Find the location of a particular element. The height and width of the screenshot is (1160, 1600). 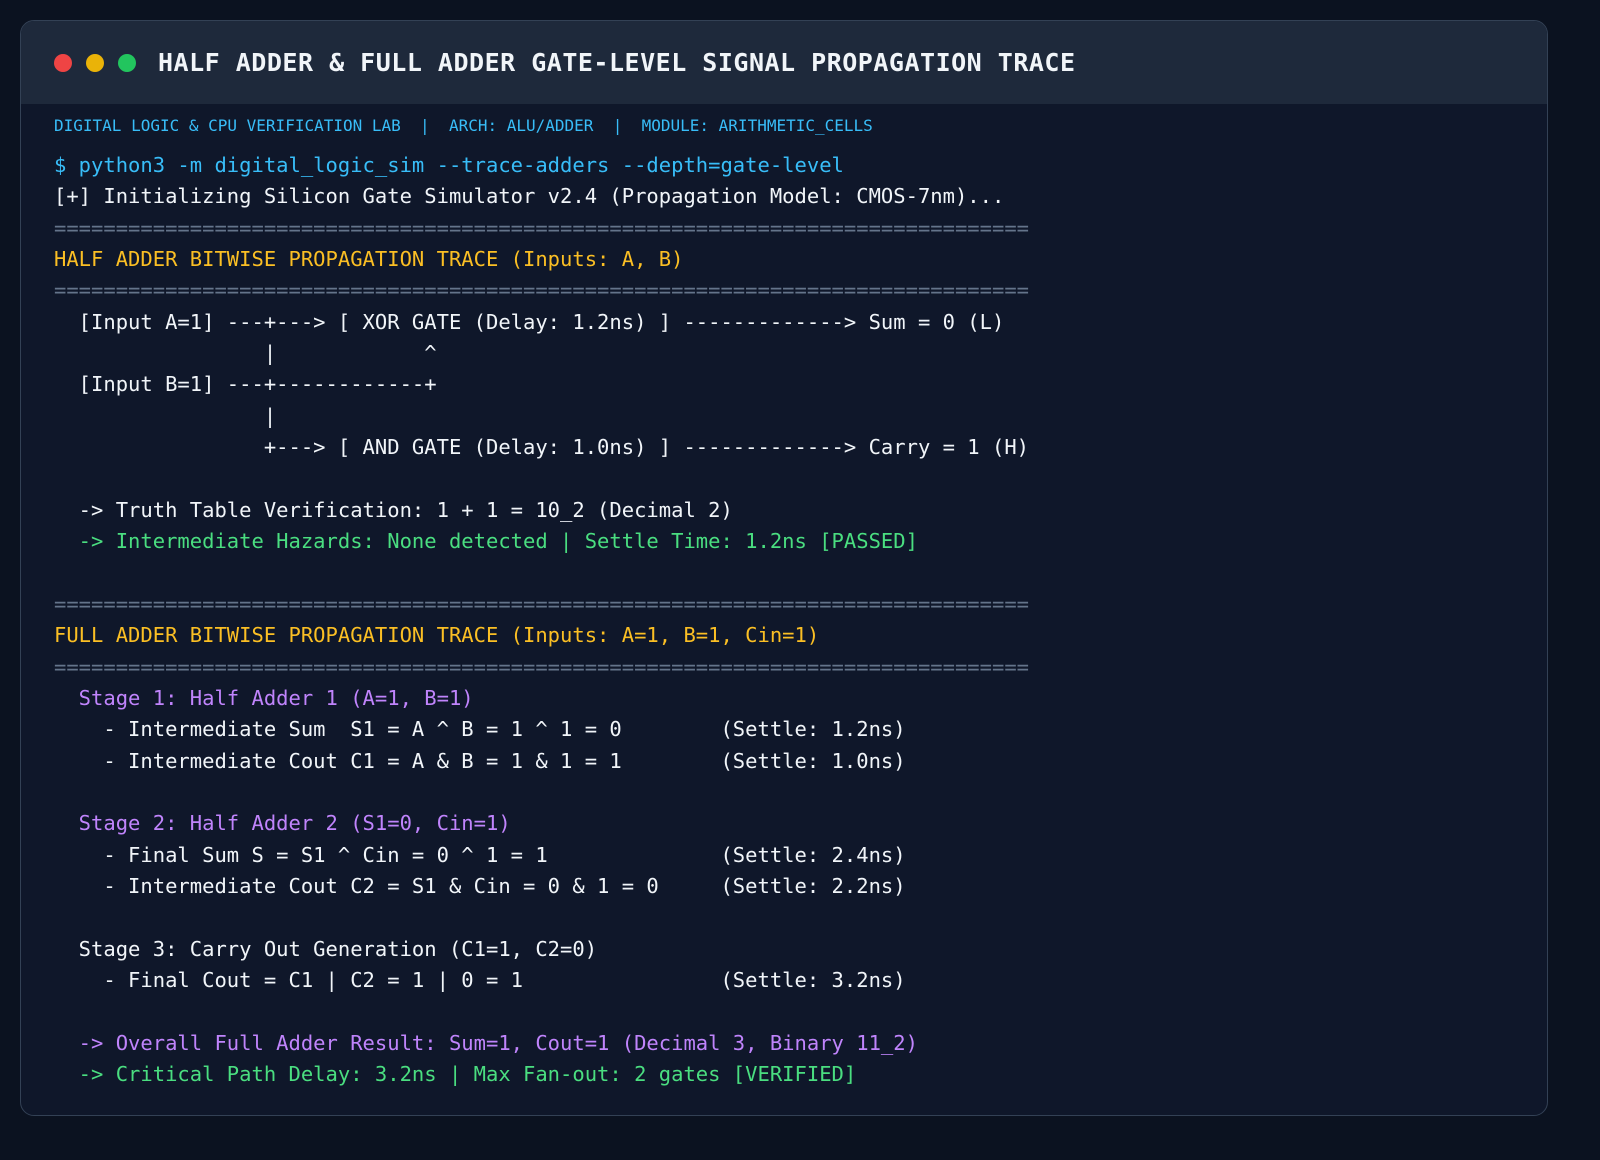

stage-1-heading: Stage 1: Half Adder 1 (A=1, B=1) is located at coordinates (264, 697).